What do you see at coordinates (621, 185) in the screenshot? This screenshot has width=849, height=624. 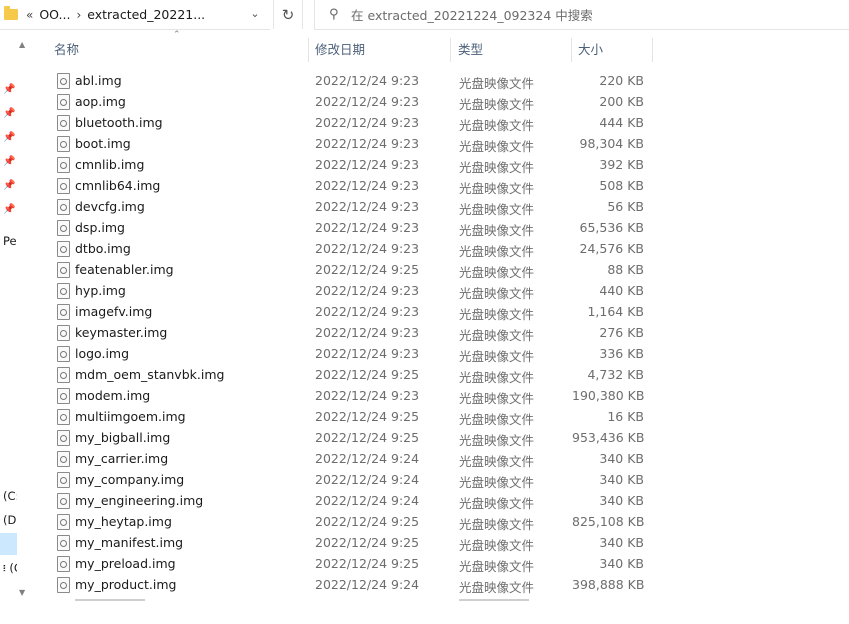 I see `file-size: 508 KB` at bounding box center [621, 185].